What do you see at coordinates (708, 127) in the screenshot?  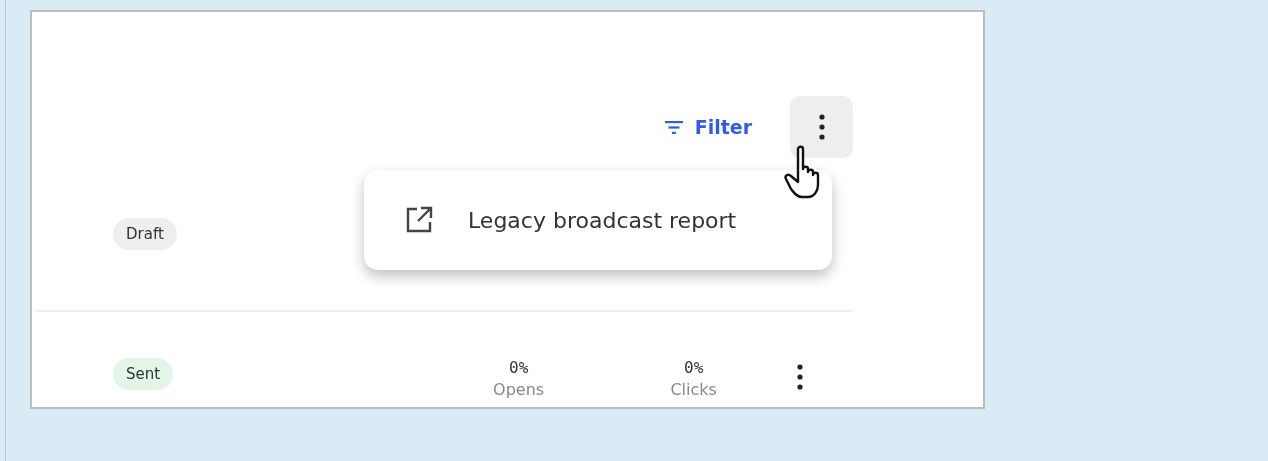 I see `filter-button: Filter` at bounding box center [708, 127].